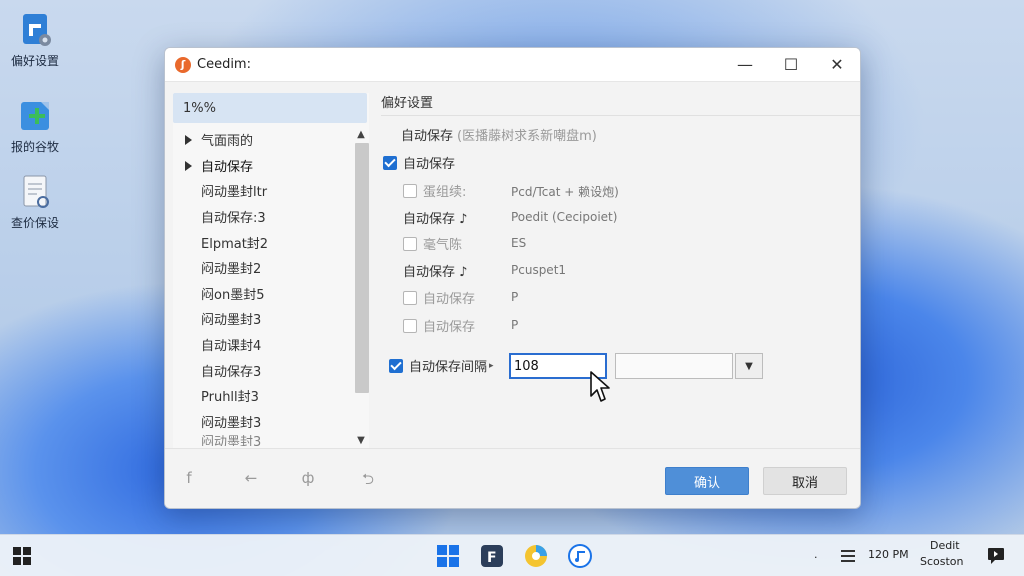 This screenshot has width=1024, height=576. What do you see at coordinates (262, 140) in the screenshot?
I see `sidebar-item: 气面雨的` at bounding box center [262, 140].